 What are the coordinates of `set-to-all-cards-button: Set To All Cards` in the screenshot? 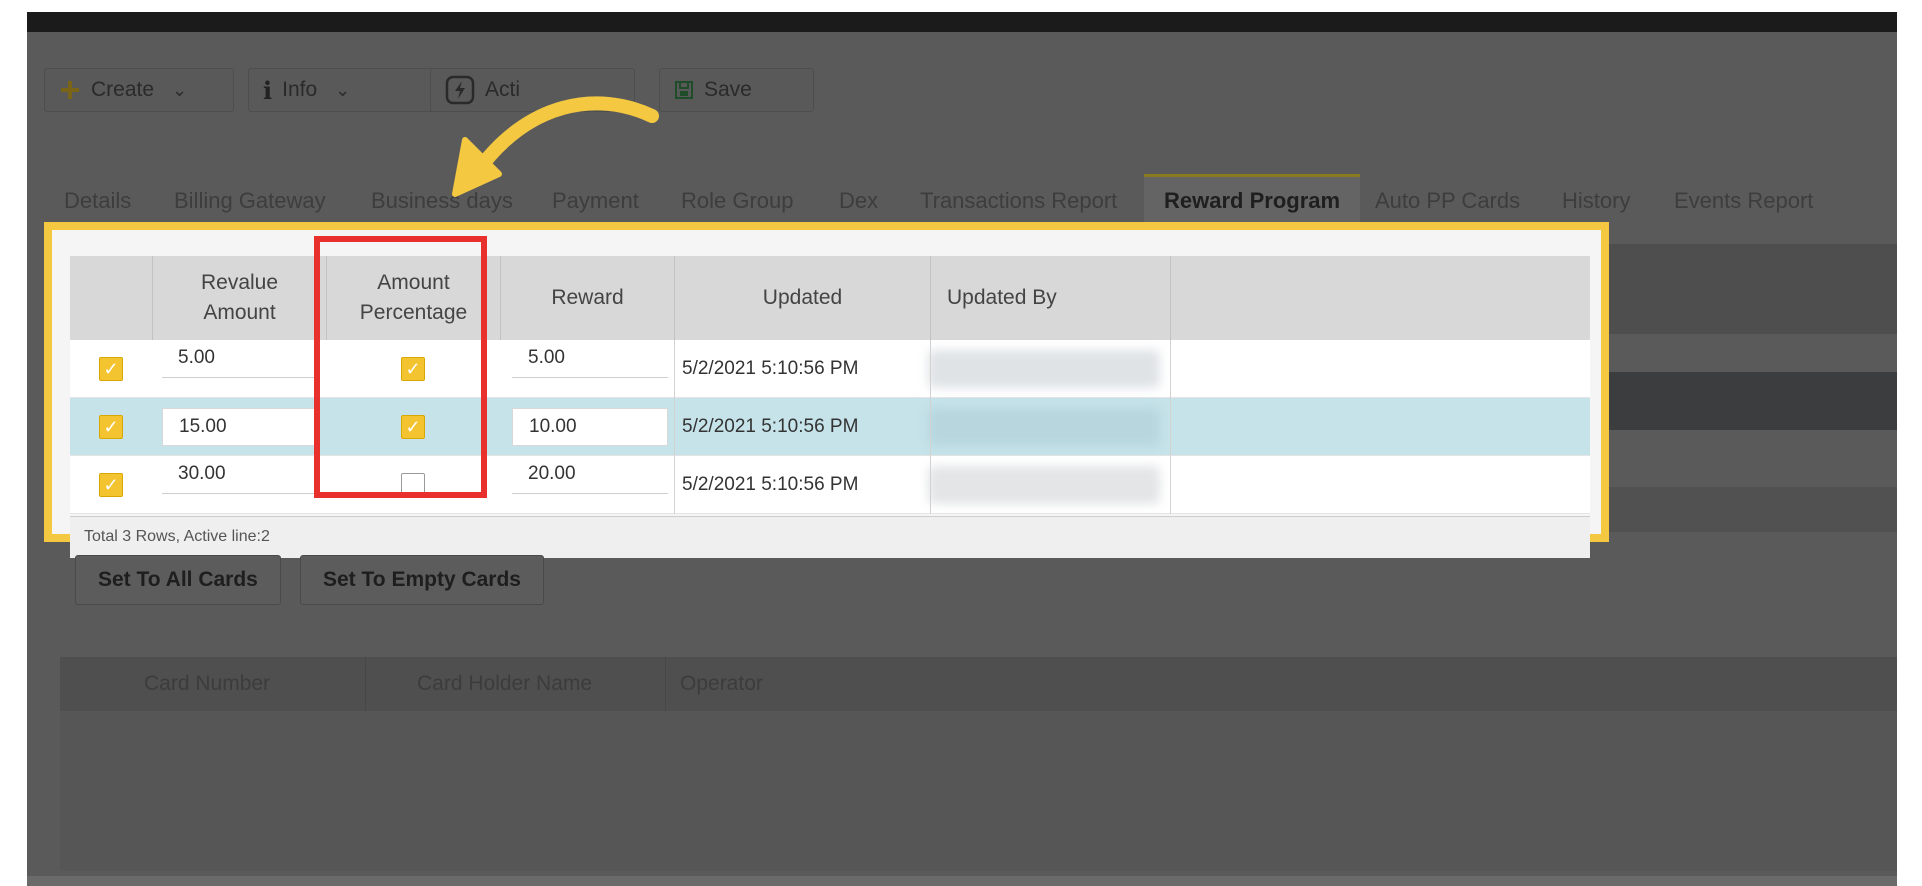 It's located at (178, 580).